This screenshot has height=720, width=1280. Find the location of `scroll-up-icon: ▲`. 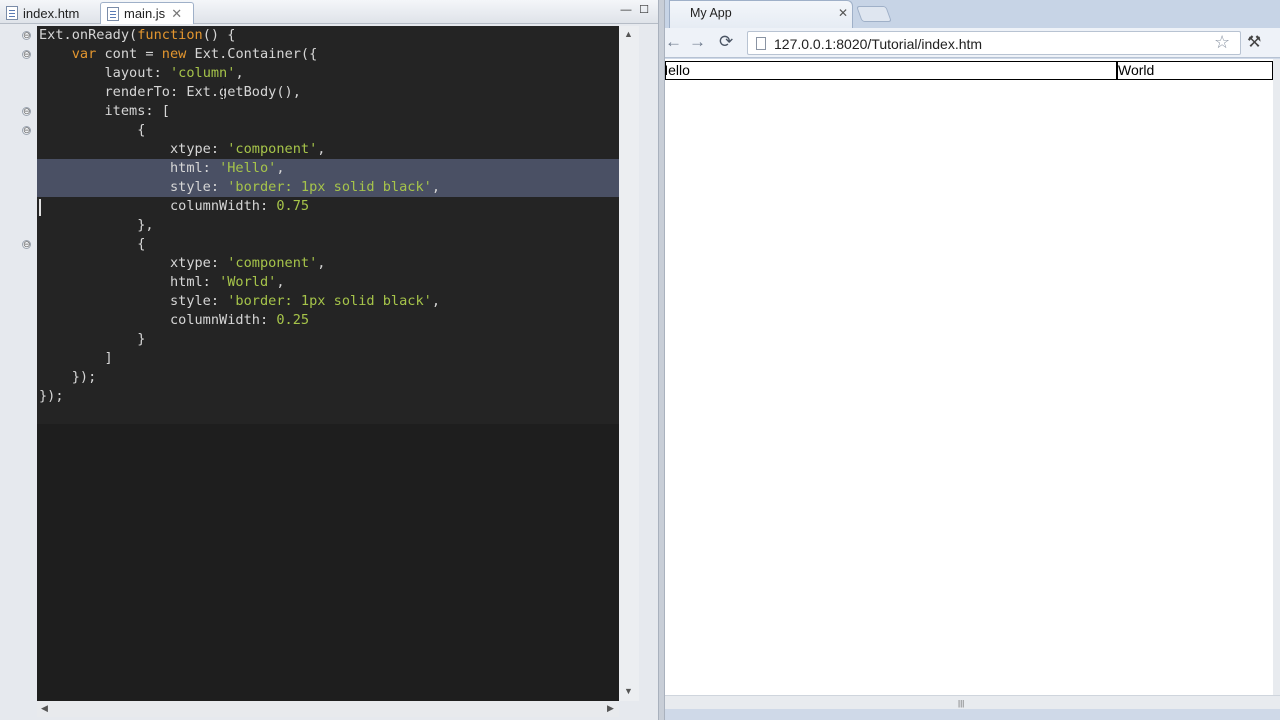

scroll-up-icon: ▲ is located at coordinates (628, 34).